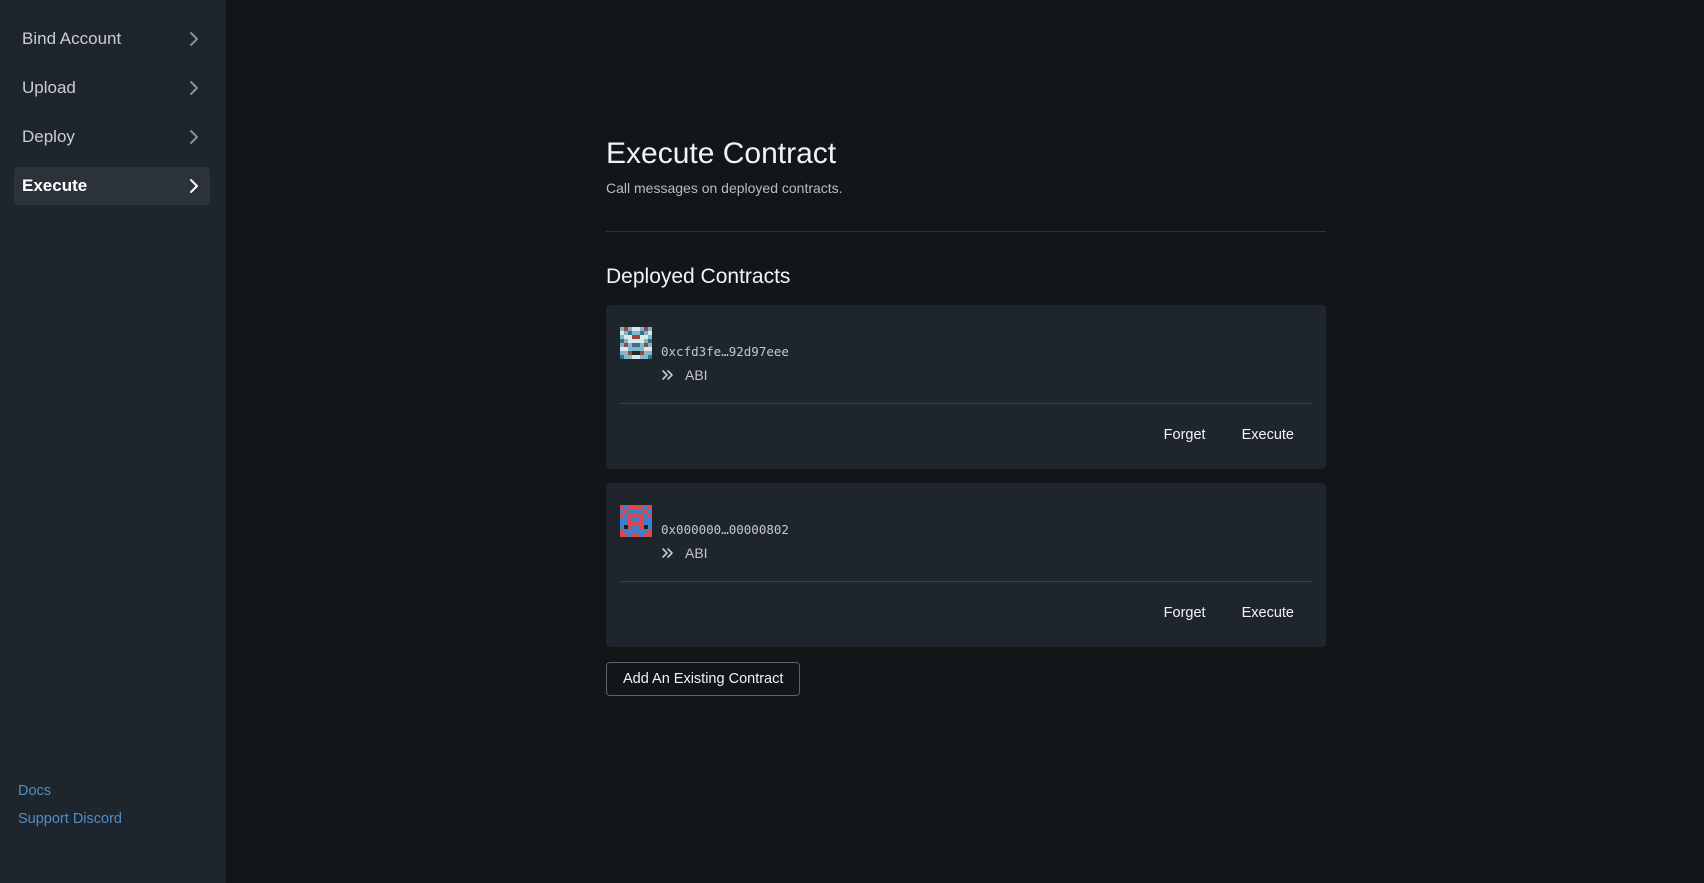 The image size is (1704, 883). What do you see at coordinates (721, 153) in the screenshot?
I see `page-title: Execute Contract` at bounding box center [721, 153].